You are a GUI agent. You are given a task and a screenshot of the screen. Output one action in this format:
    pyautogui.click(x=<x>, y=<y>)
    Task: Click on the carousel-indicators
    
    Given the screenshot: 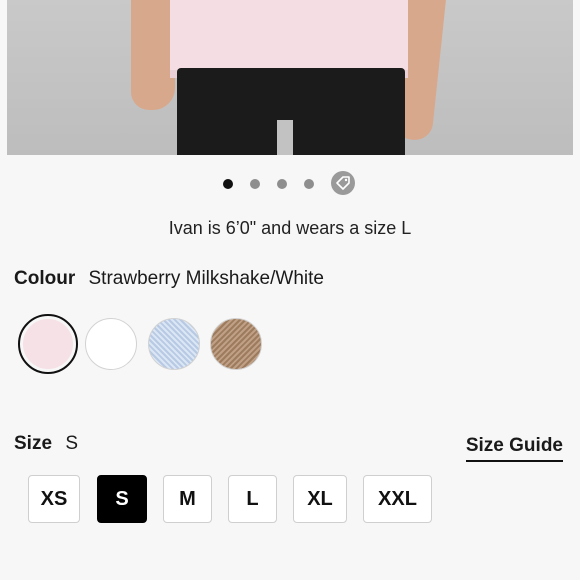 What is the action you would take?
    pyautogui.click(x=290, y=183)
    